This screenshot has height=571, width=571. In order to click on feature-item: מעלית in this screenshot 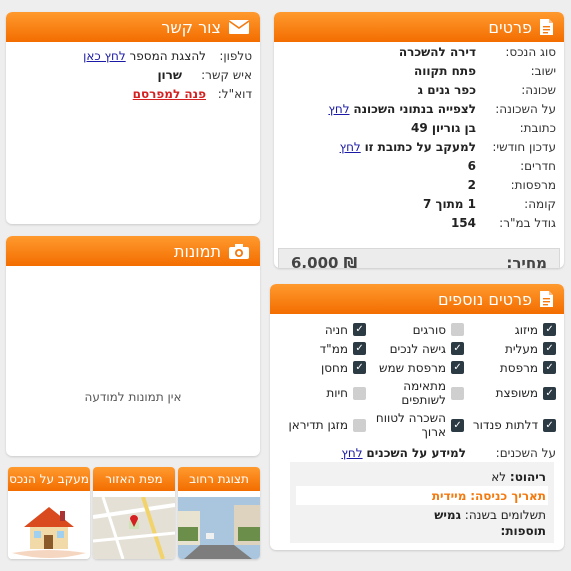, I will do `click(514, 348)`.